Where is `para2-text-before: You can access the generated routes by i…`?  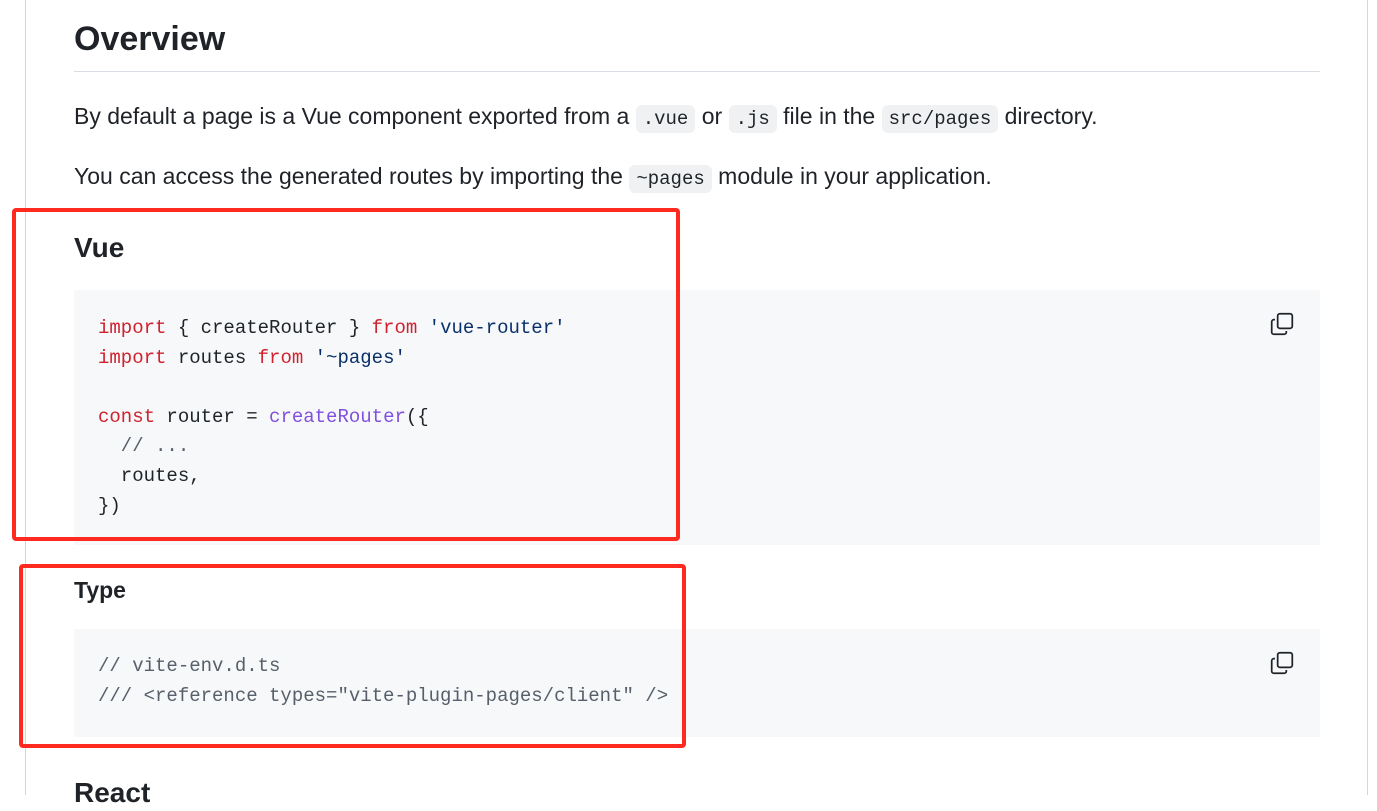
para2-text-before: You can access the generated routes by i… is located at coordinates (348, 176).